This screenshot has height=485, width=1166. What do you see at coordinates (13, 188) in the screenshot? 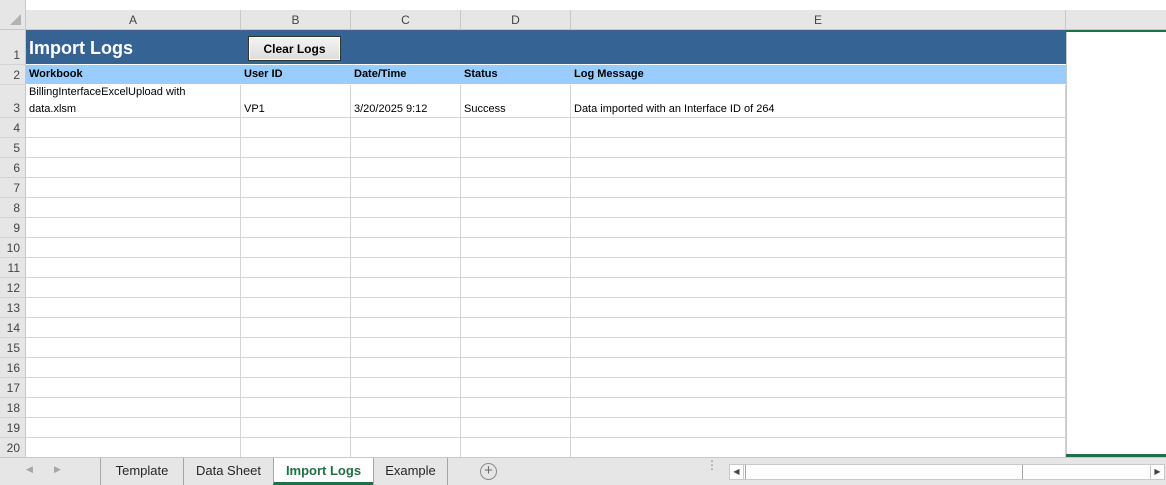
I see `row-header-7: 7` at bounding box center [13, 188].